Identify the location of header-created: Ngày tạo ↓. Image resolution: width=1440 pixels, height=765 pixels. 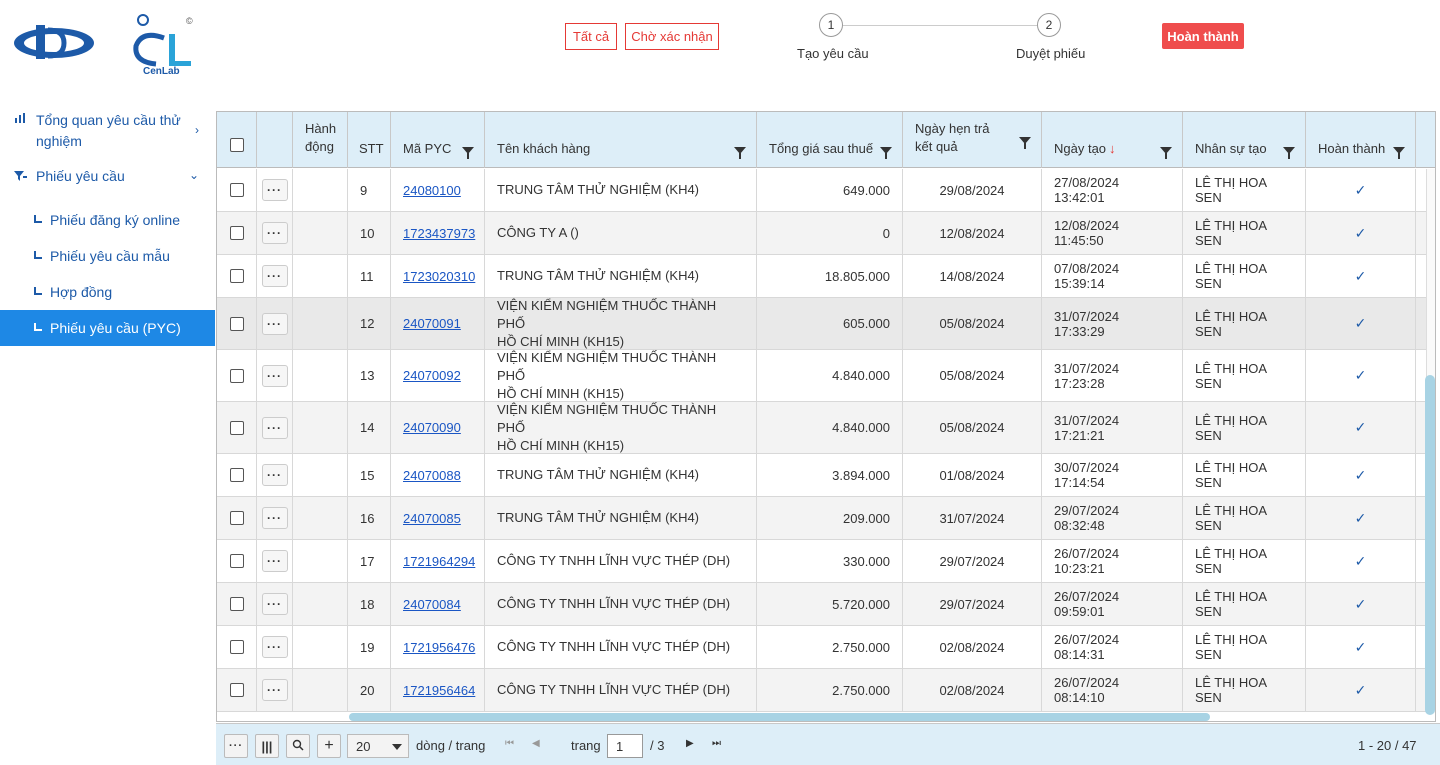
(1112, 140).